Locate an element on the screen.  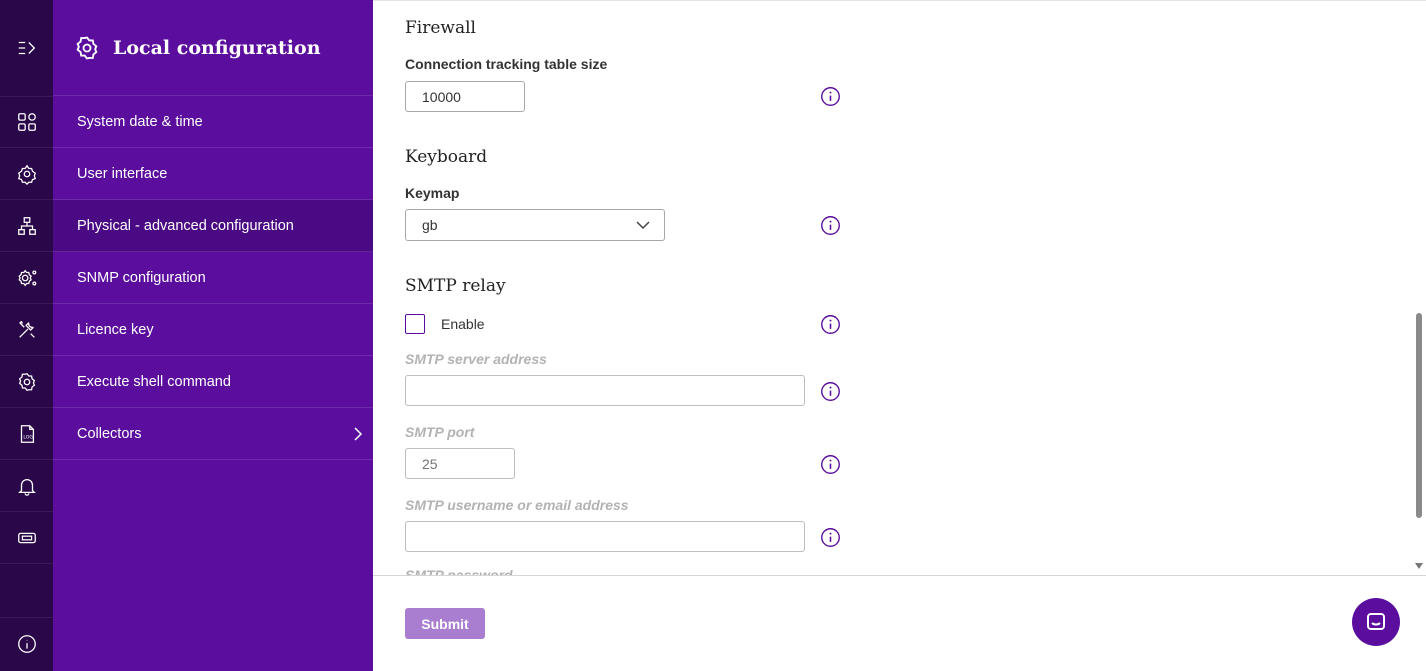
nav-item-physical-advanced: Physical - advanced configuration is located at coordinates (213, 226).